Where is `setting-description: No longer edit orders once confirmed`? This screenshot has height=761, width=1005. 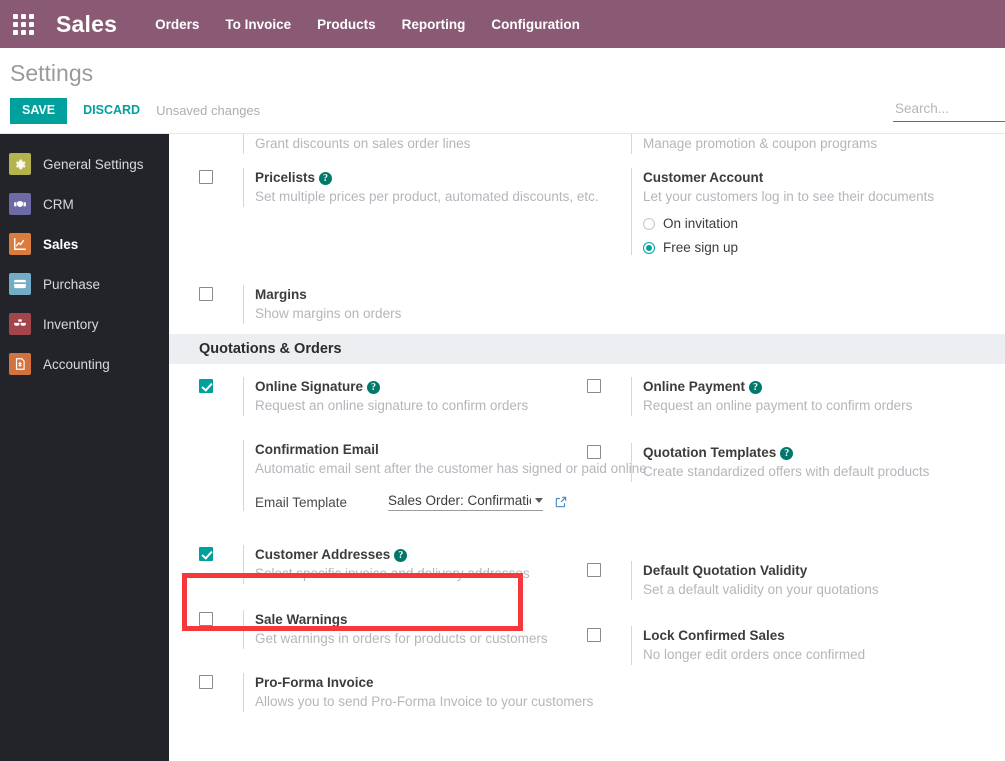 setting-description: No longer edit orders once confirmed is located at coordinates (754, 654).